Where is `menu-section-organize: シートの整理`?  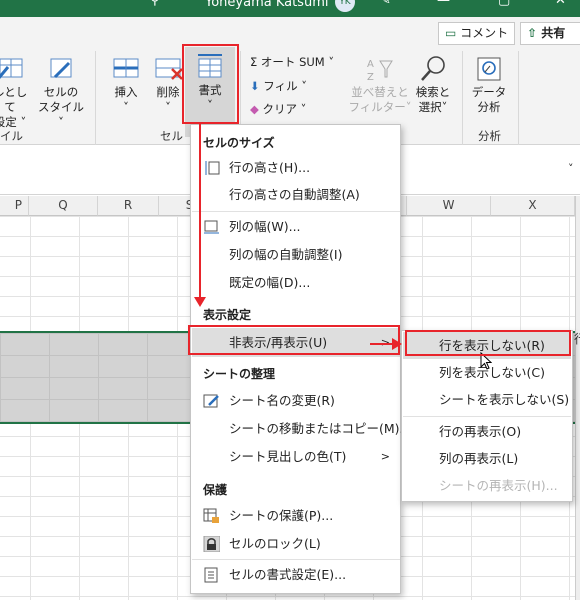 menu-section-organize: シートの整理 is located at coordinates (239, 374).